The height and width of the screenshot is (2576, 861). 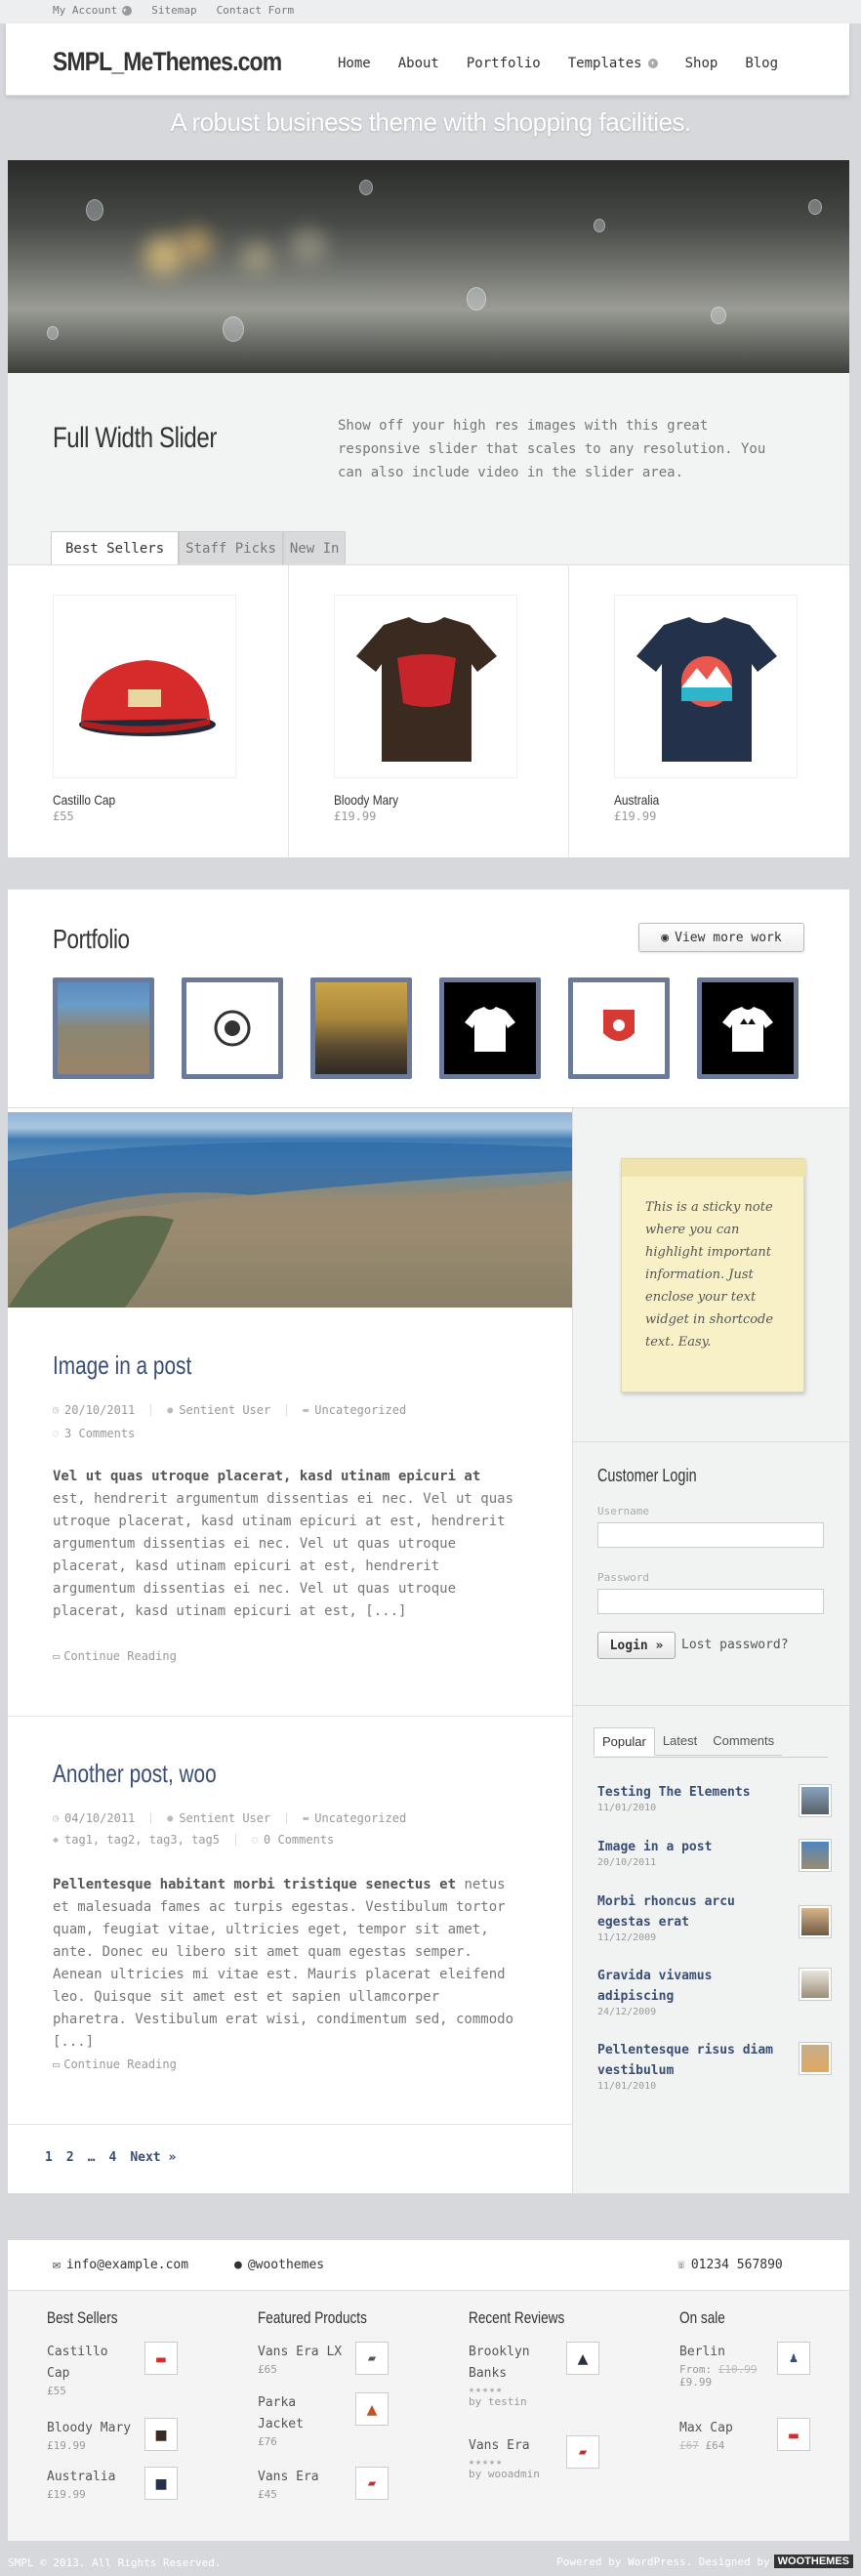 What do you see at coordinates (735, 1645) in the screenshot?
I see `lost-password-link: Lost password?` at bounding box center [735, 1645].